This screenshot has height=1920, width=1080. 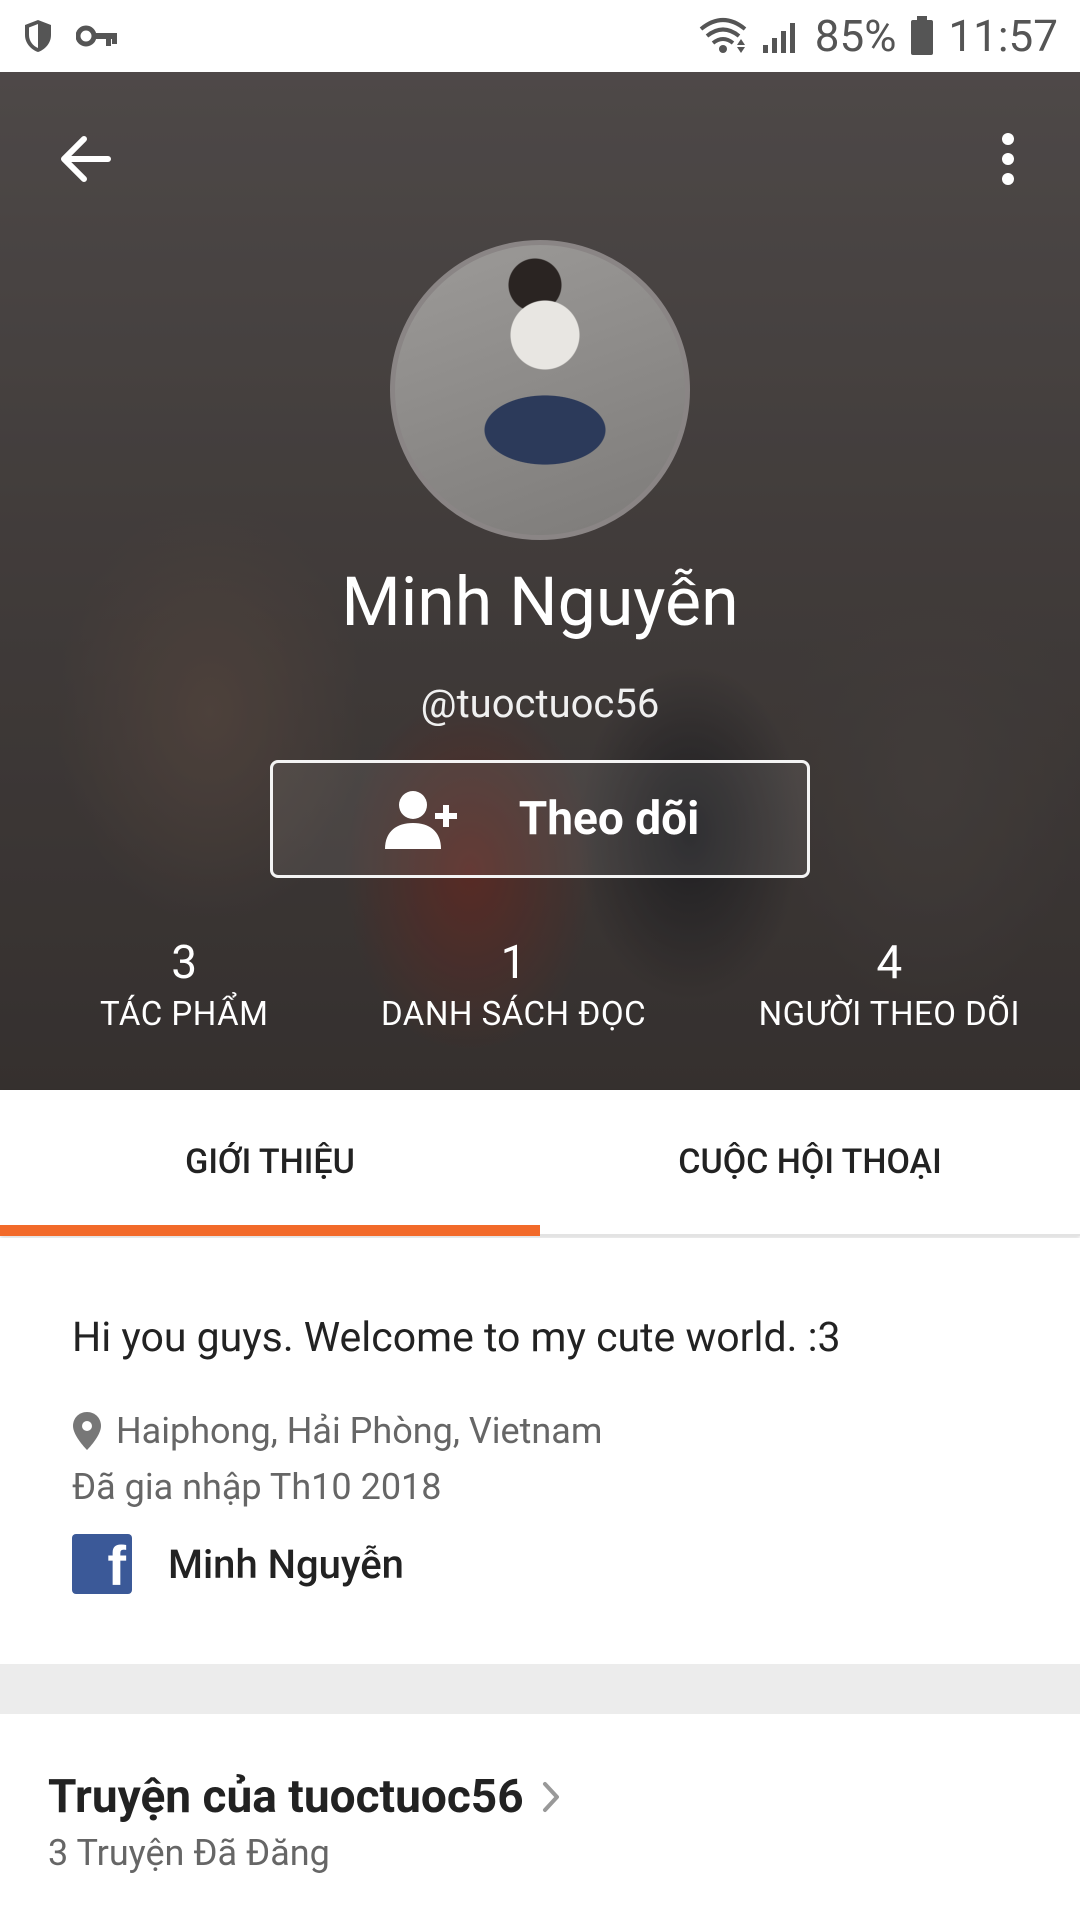 What do you see at coordinates (513, 994) in the screenshot?
I see `stat-reading-lists: 1 DANH SÁCH ĐỌC` at bounding box center [513, 994].